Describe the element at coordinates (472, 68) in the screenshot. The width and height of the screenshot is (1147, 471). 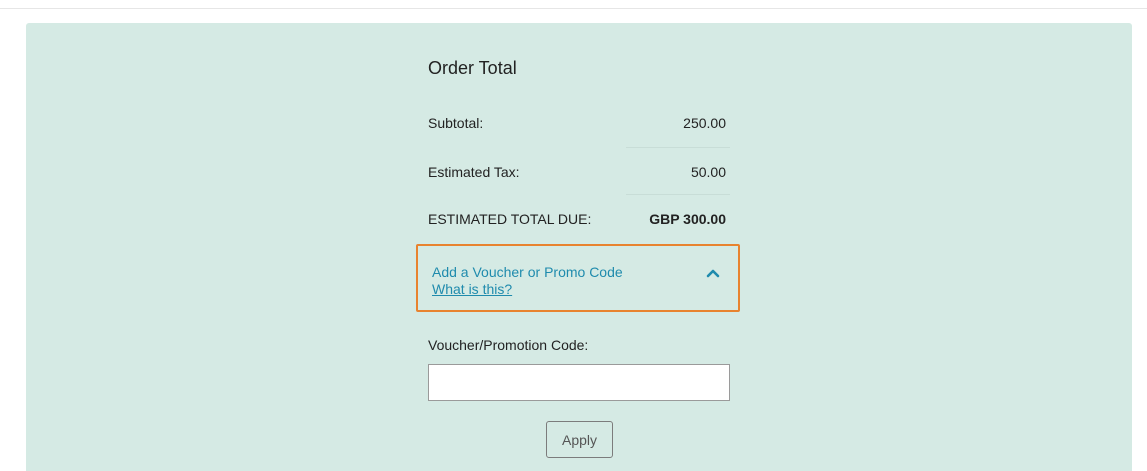
I see `order-total-title: Order Total` at that location.